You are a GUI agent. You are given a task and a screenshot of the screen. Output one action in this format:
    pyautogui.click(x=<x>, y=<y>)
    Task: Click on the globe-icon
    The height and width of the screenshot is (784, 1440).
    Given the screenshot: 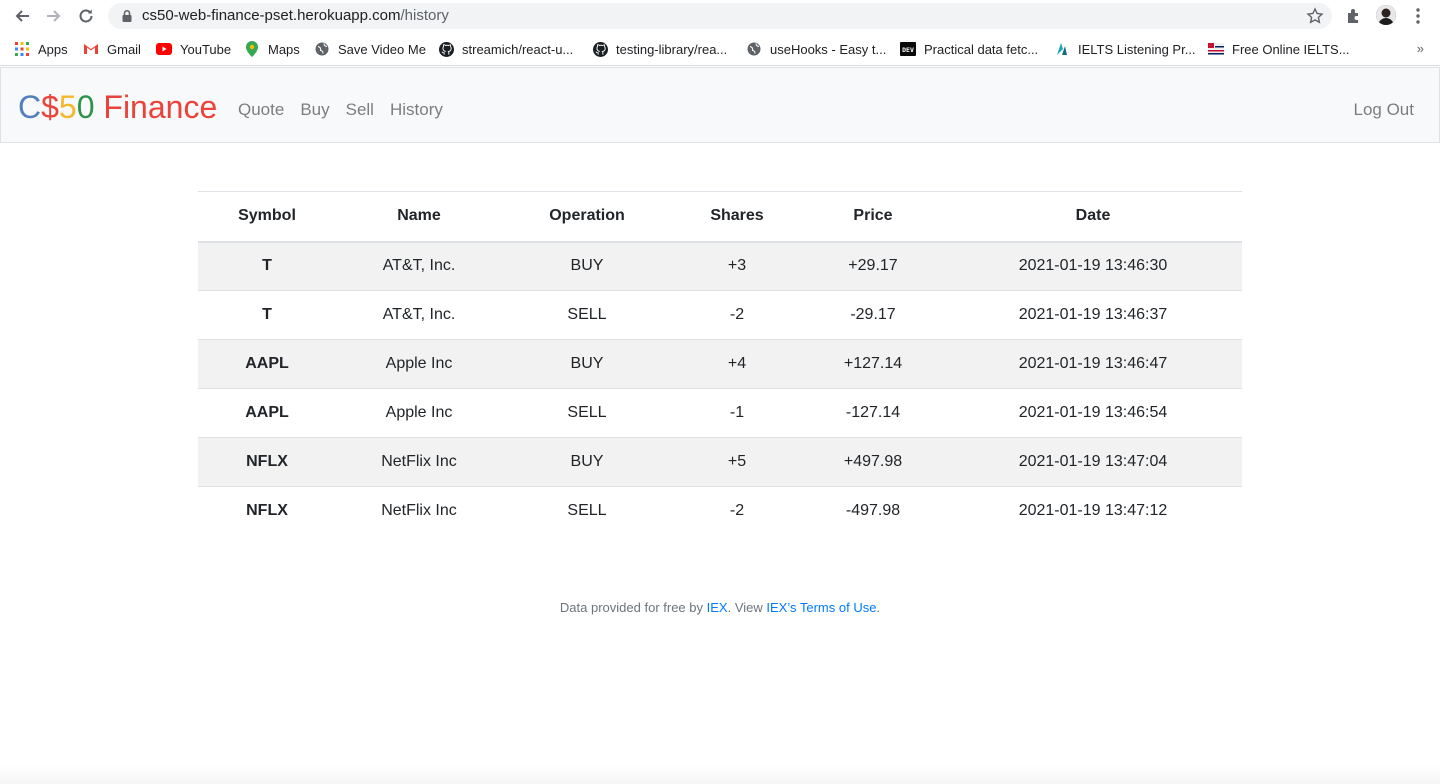 What is the action you would take?
    pyautogui.click(x=754, y=49)
    